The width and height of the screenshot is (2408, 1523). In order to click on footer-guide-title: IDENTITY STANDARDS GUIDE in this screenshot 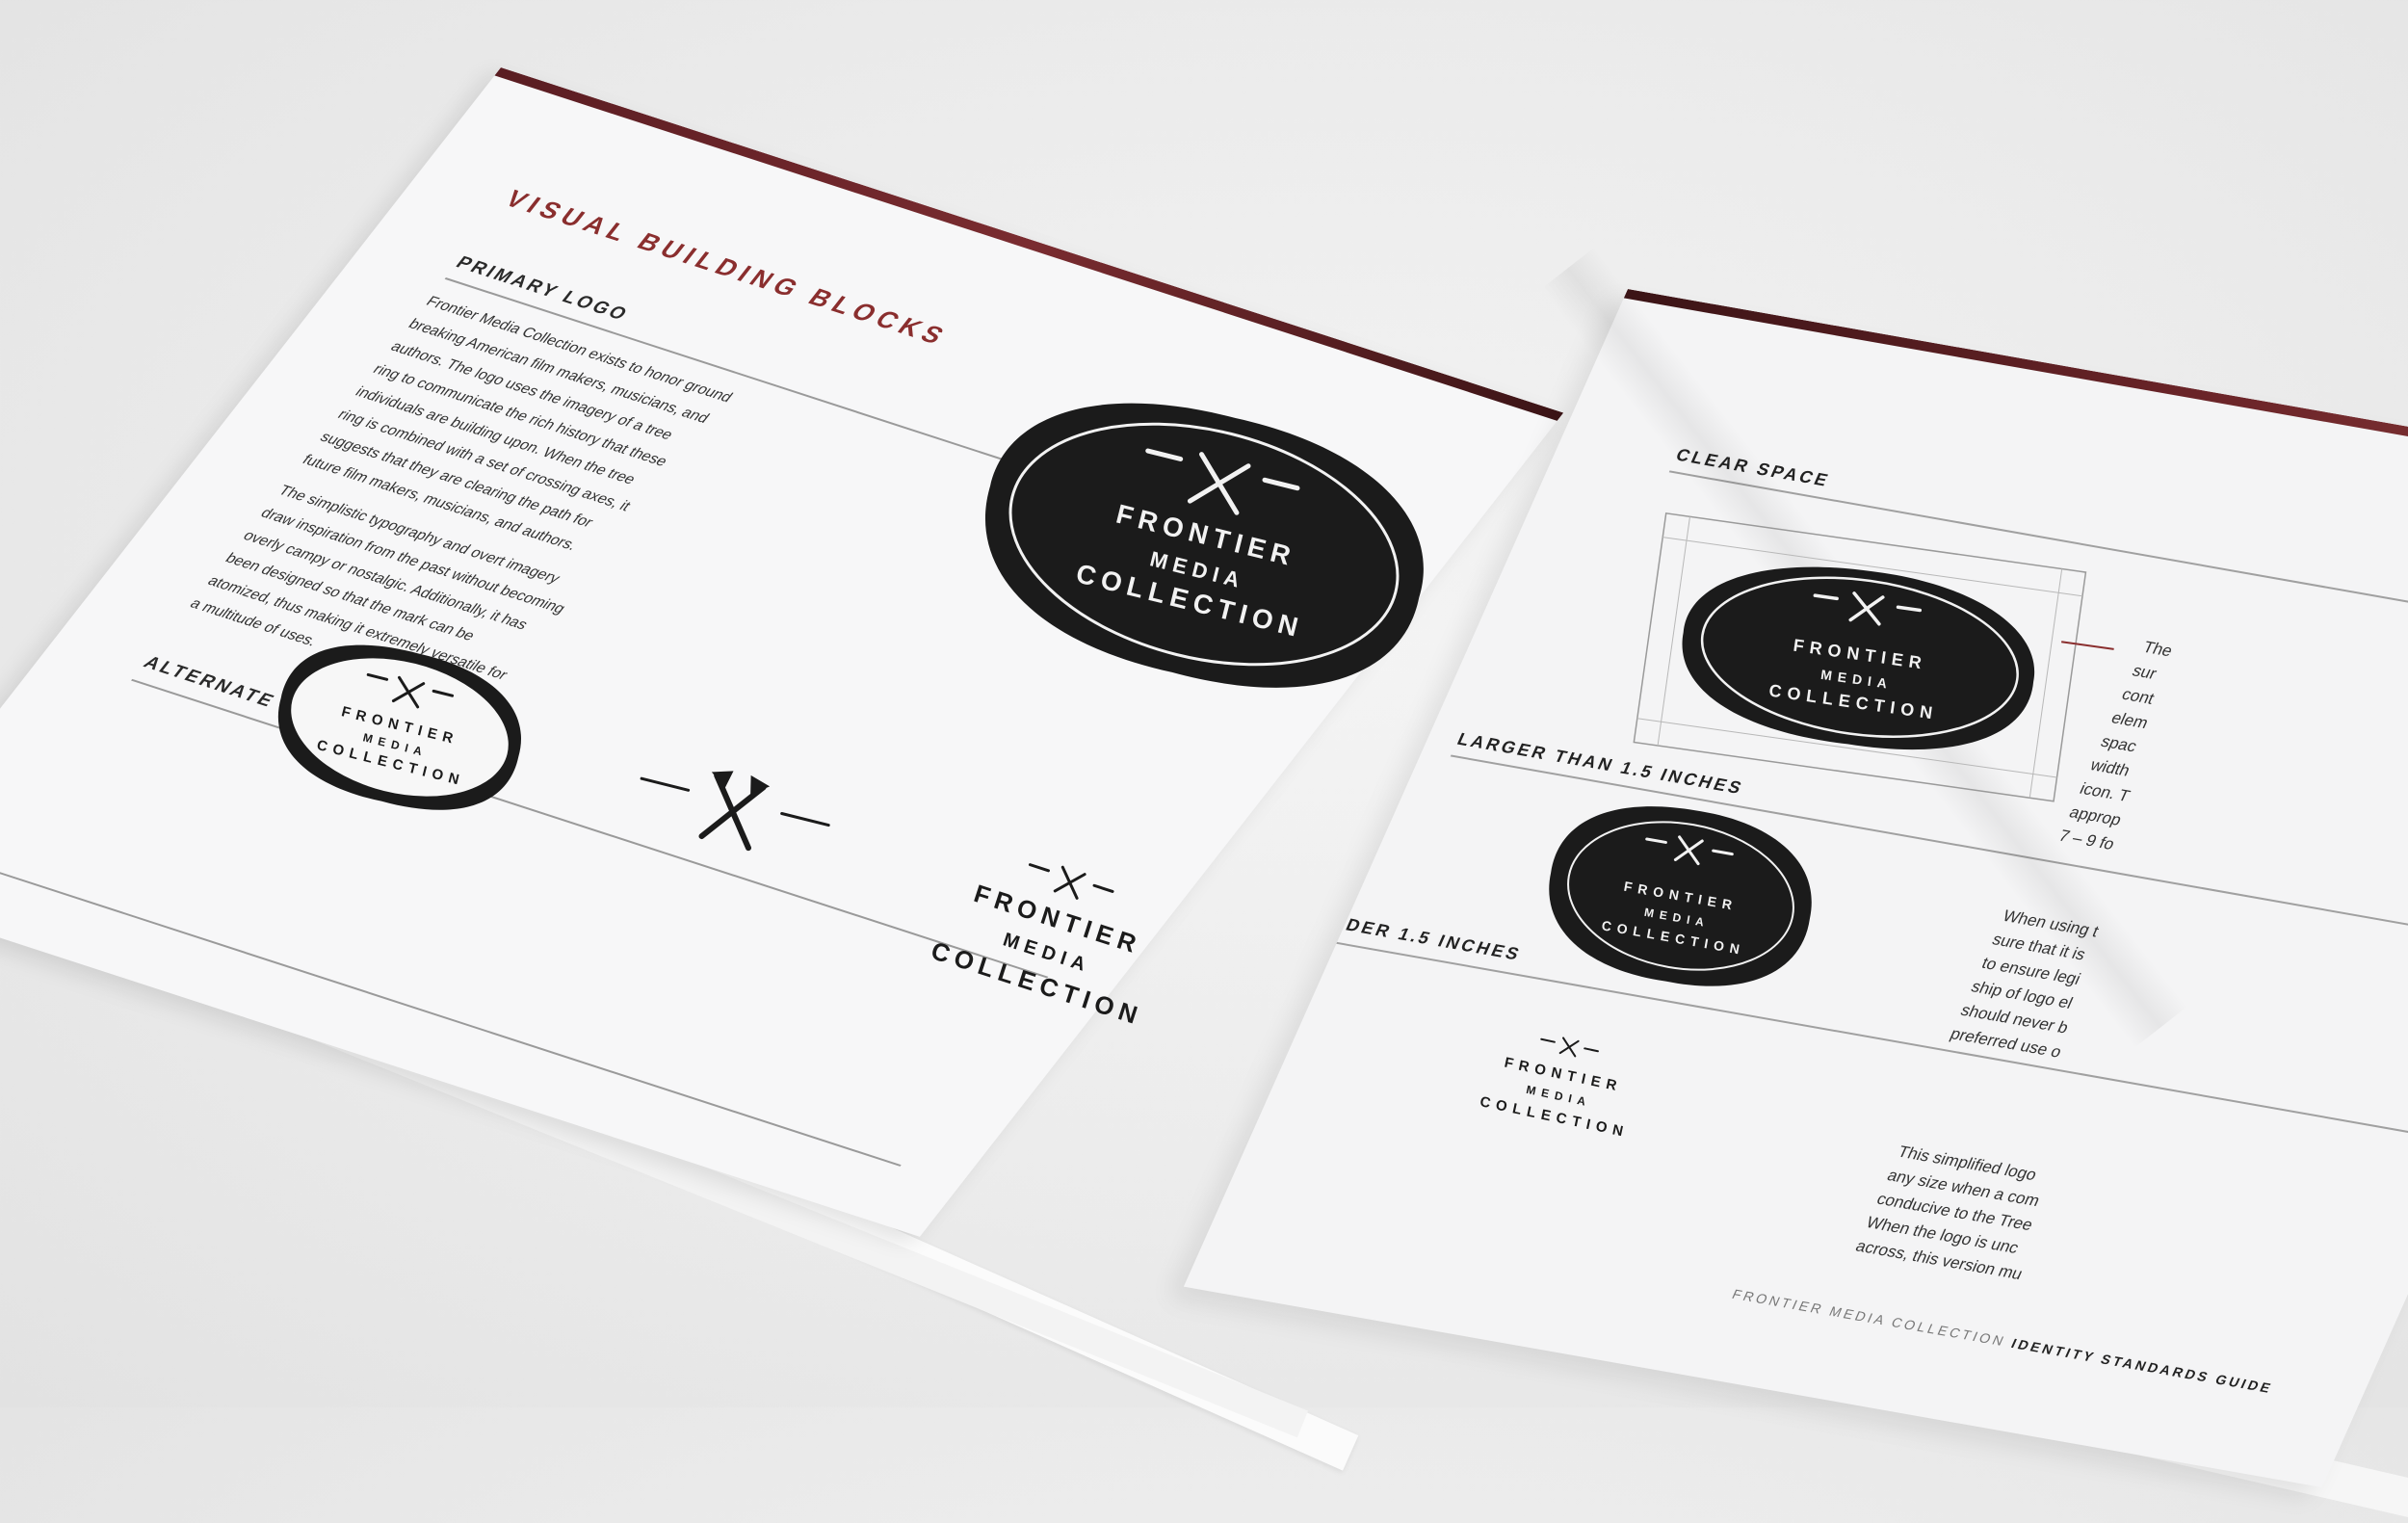, I will do `click(2142, 1366)`.